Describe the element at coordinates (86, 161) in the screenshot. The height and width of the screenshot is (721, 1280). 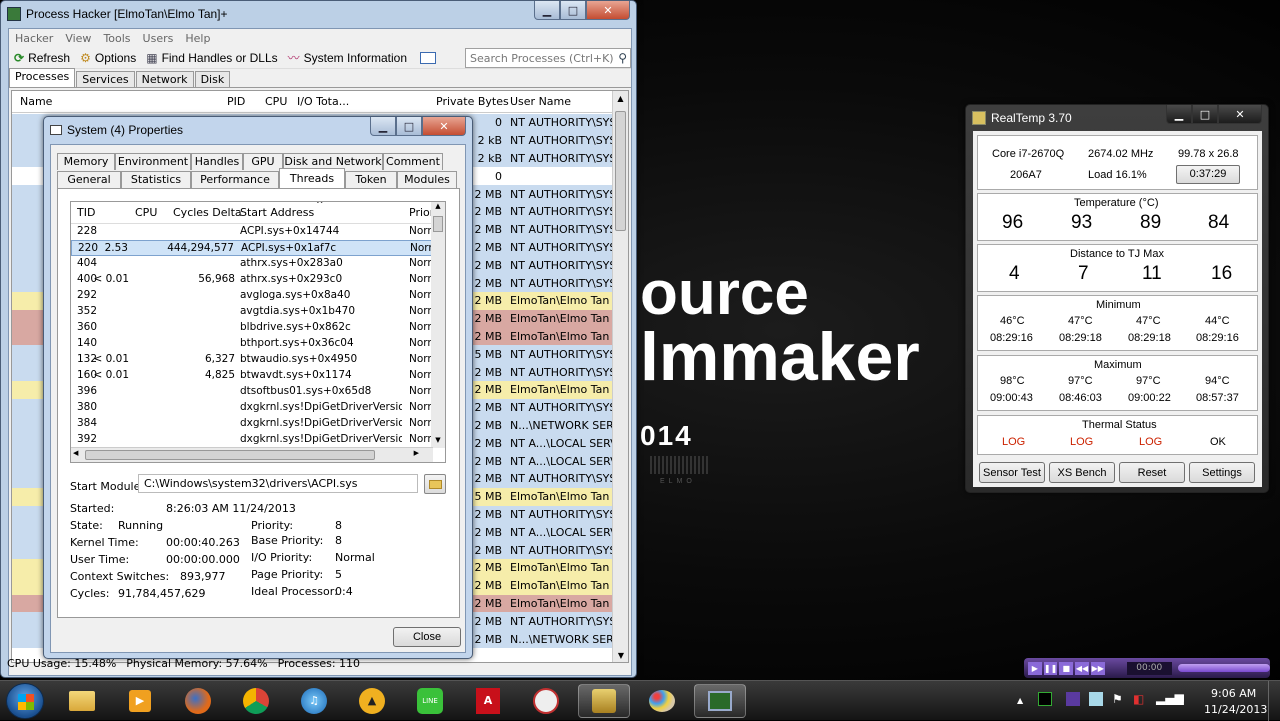
I see `tab-memory: Memory` at that location.